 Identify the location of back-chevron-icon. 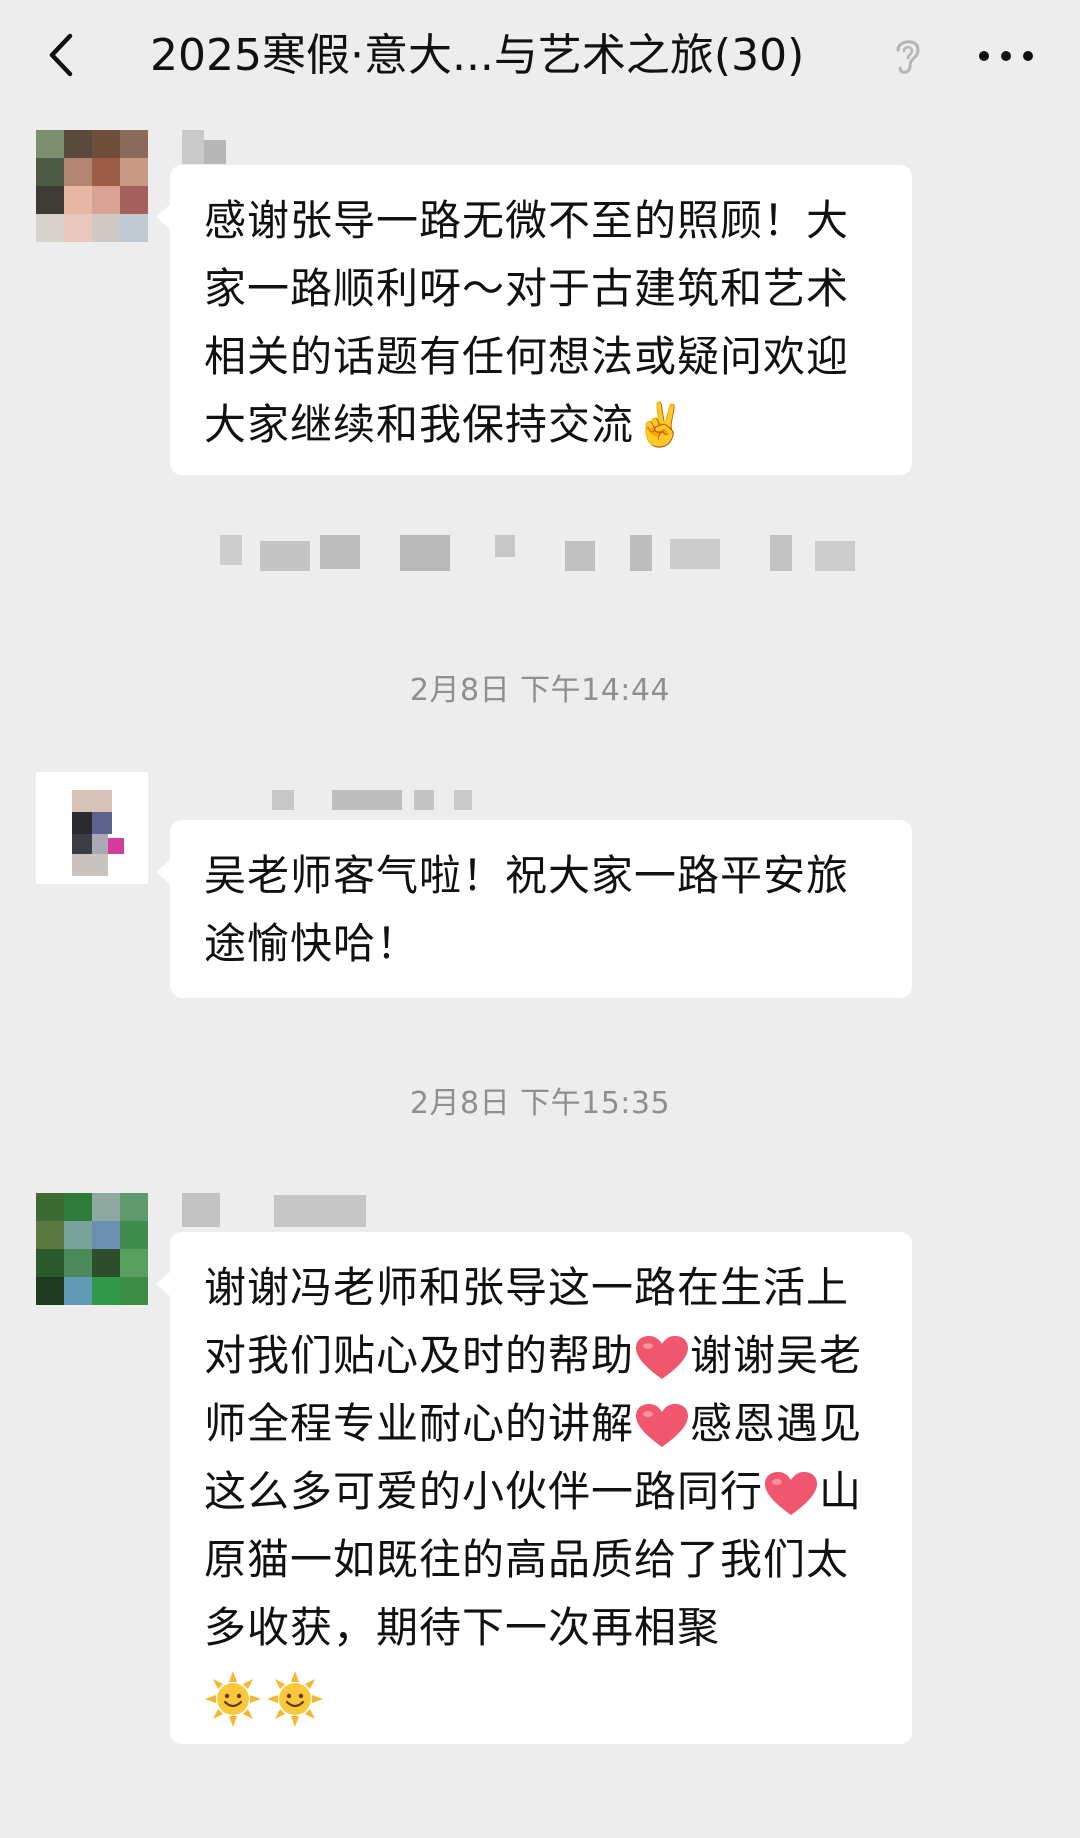
(63, 55).